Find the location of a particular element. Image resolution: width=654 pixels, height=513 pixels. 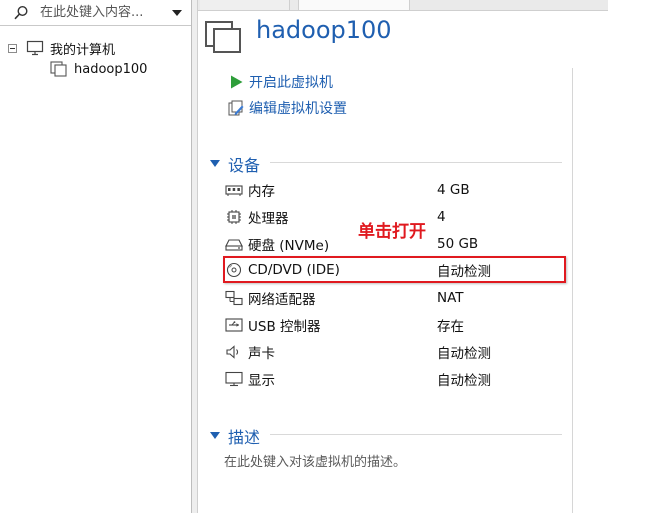

tree-item-my-computer: 我的计算机 is located at coordinates (61, 48).